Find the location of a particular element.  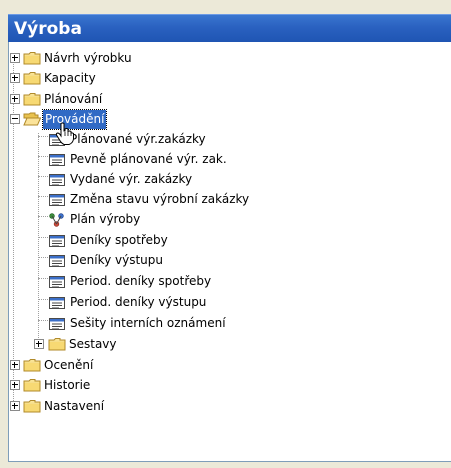

tree-node-label: Návrh výrobku is located at coordinates (88, 58).